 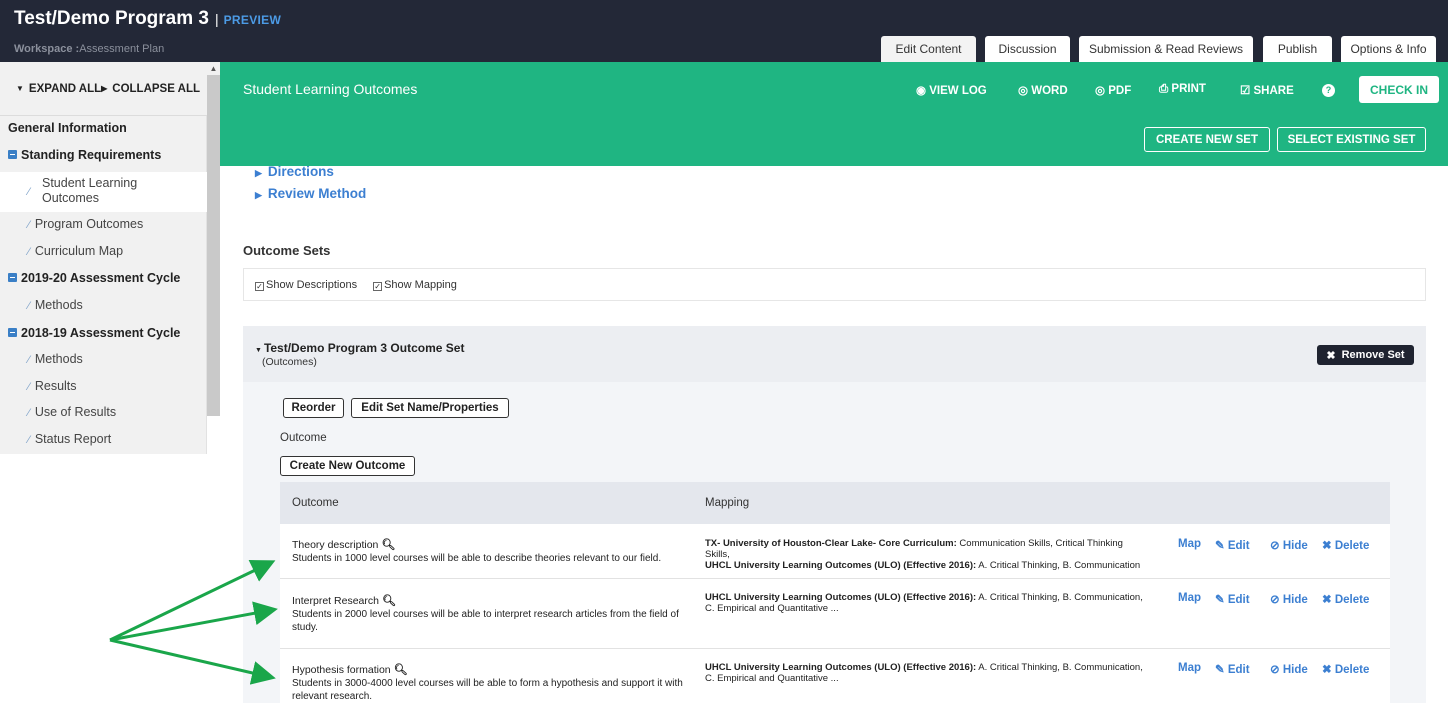 What do you see at coordinates (344, 545) in the screenshot?
I see `outcome-title: Theory description 🔍︎` at bounding box center [344, 545].